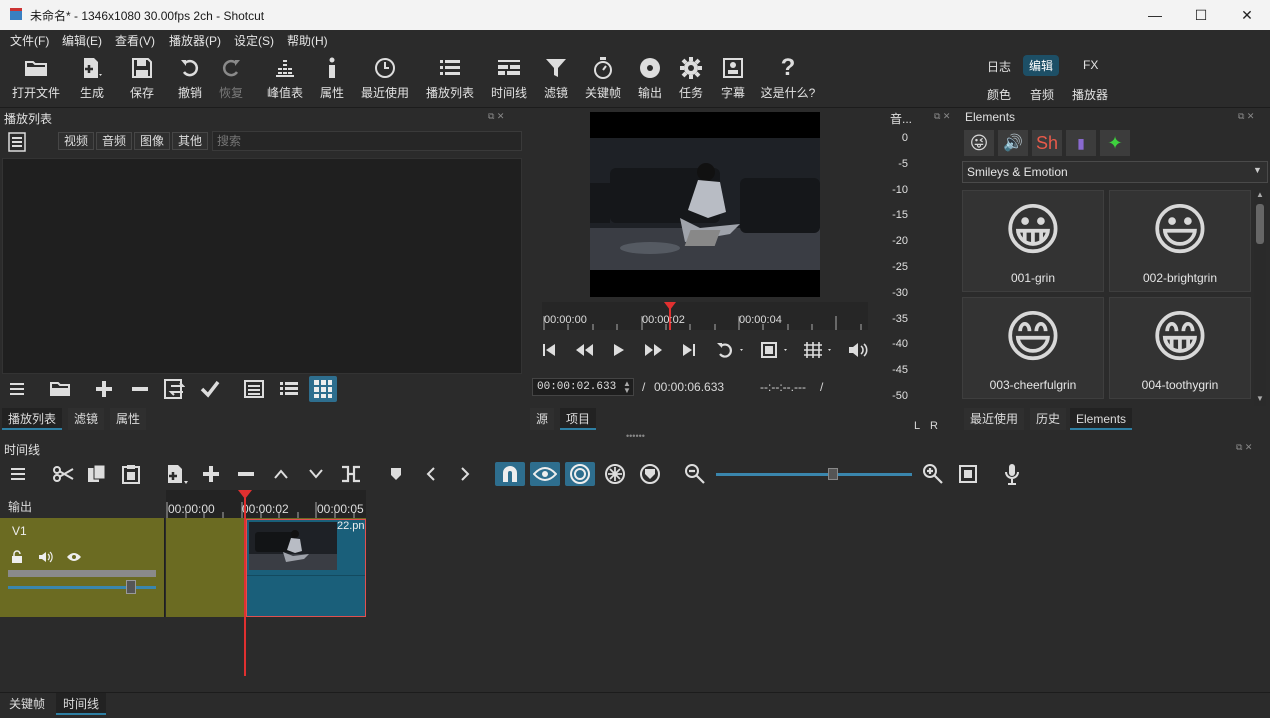 The image size is (1270, 718). I want to click on playlist-list, so click(262, 266).